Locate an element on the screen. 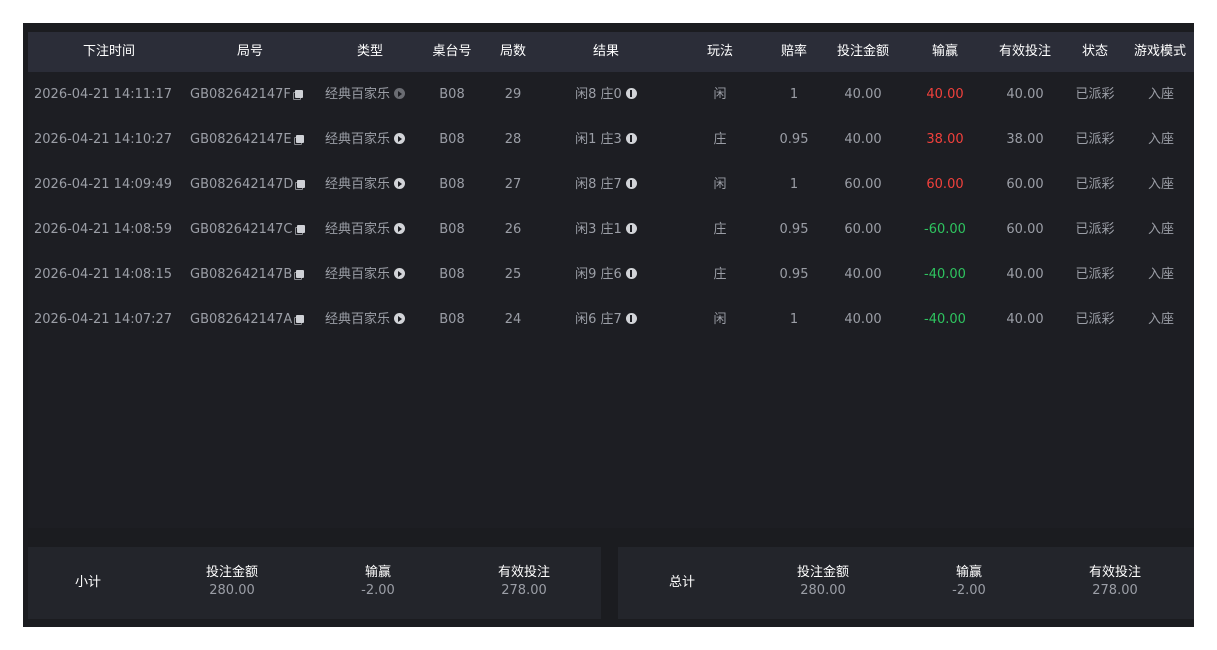  col-header-valid-bet: 有效投注 is located at coordinates (1024, 51).